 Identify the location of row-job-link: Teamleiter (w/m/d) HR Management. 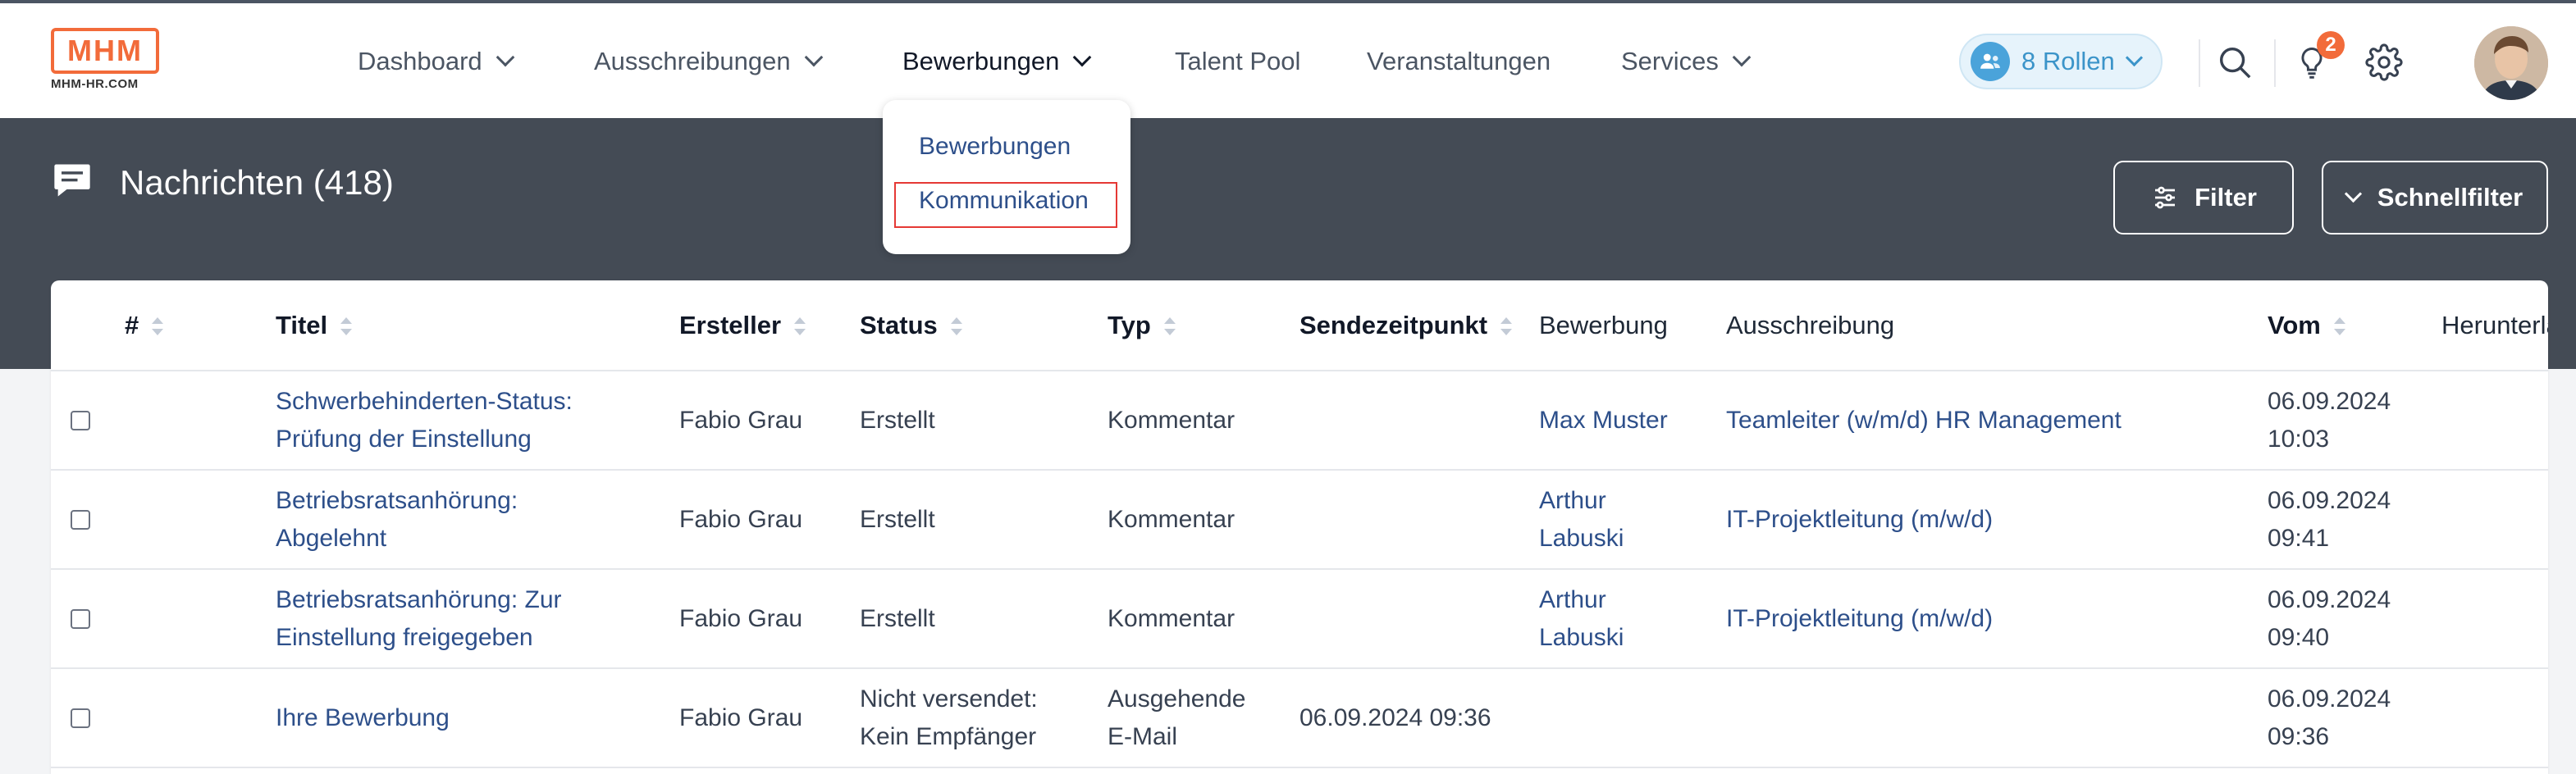
(1997, 421).